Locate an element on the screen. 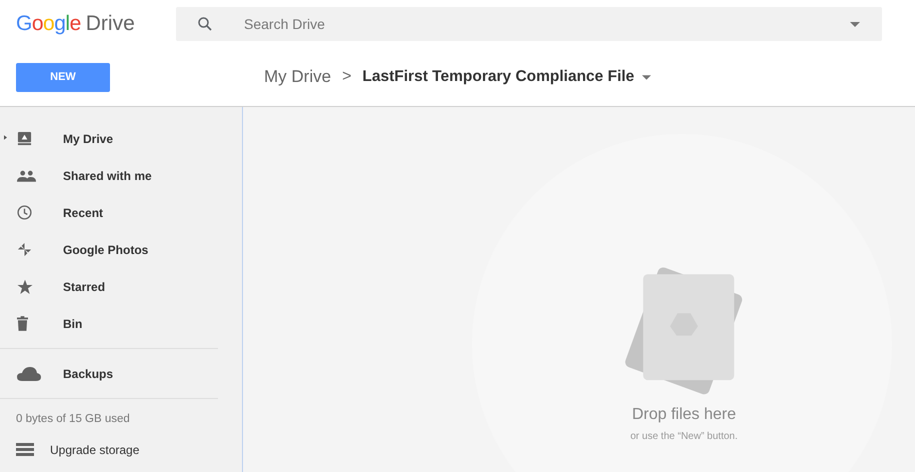 This screenshot has width=915, height=472. sidebar-item: Bin is located at coordinates (72, 323).